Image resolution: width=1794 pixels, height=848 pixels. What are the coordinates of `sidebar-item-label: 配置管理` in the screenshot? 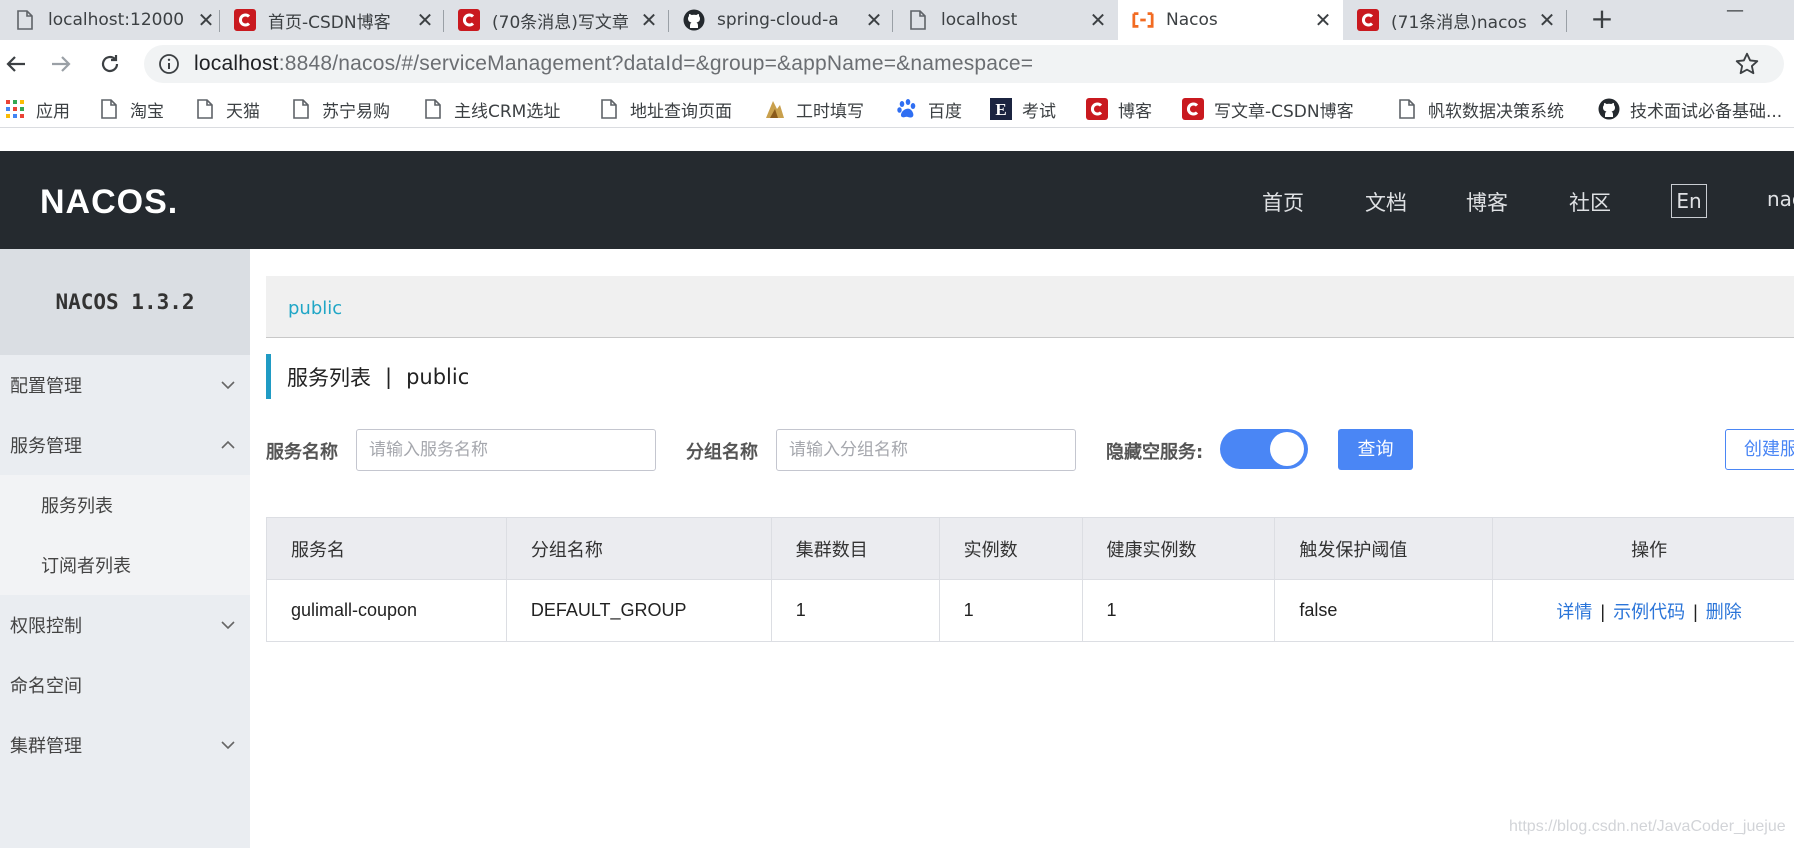 It's located at (46, 386).